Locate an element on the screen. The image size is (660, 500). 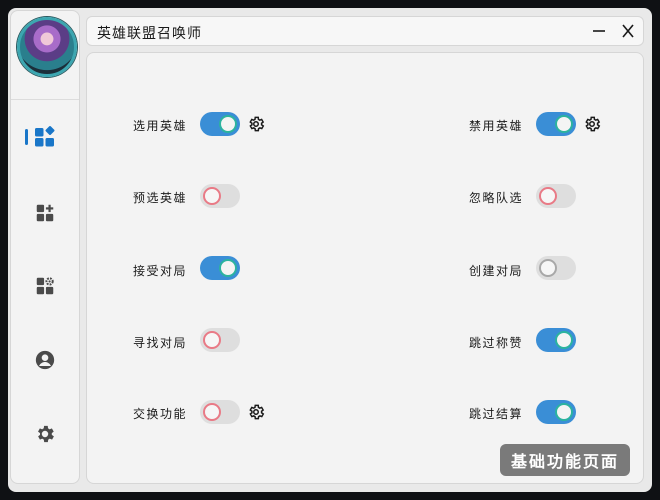
sidebar-divider is located at coordinates (45, 99).